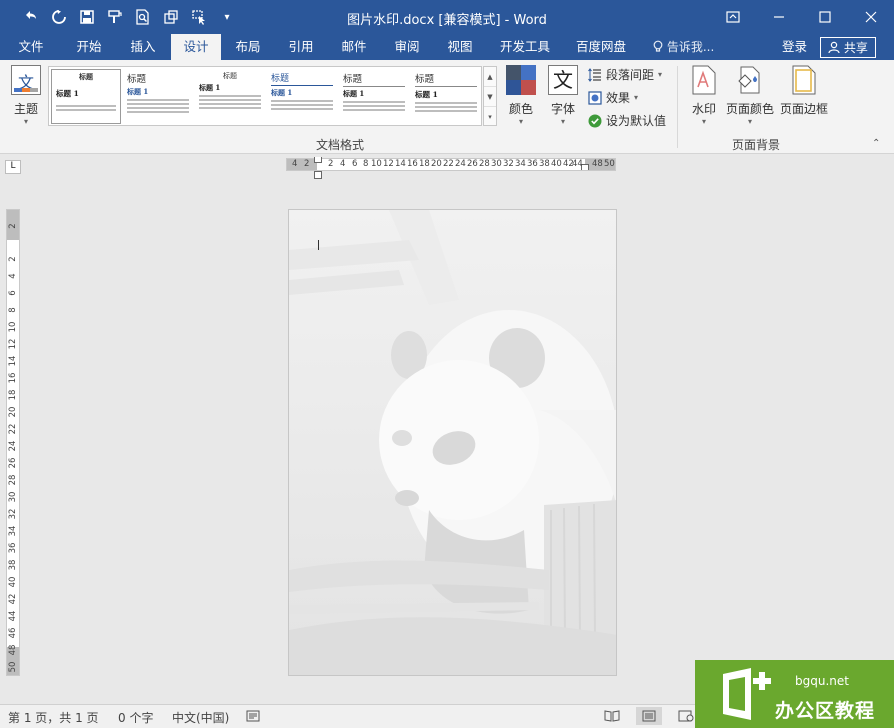 This screenshot has height=728, width=894. I want to click on gallery-up-icon: ▲, so click(490, 77).